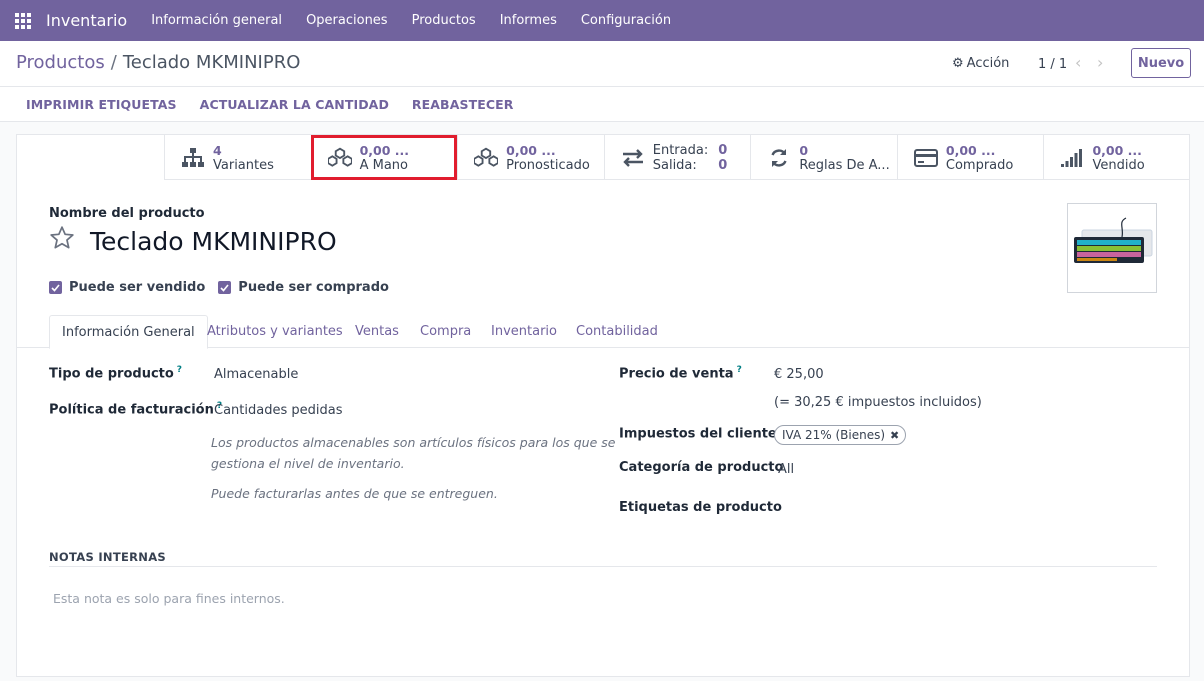 The height and width of the screenshot is (681, 1204). I want to click on sold-label: Vendido, so click(1118, 165).